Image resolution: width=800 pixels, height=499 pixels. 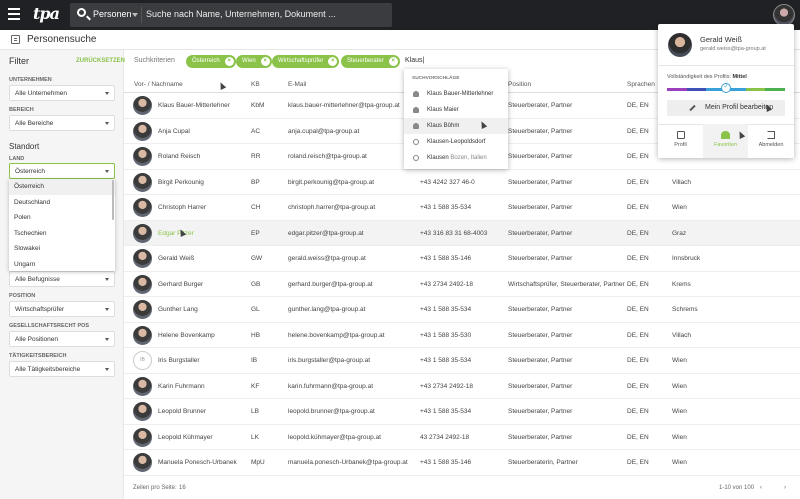 I want to click on logo: tpa, so click(x=46, y=13).